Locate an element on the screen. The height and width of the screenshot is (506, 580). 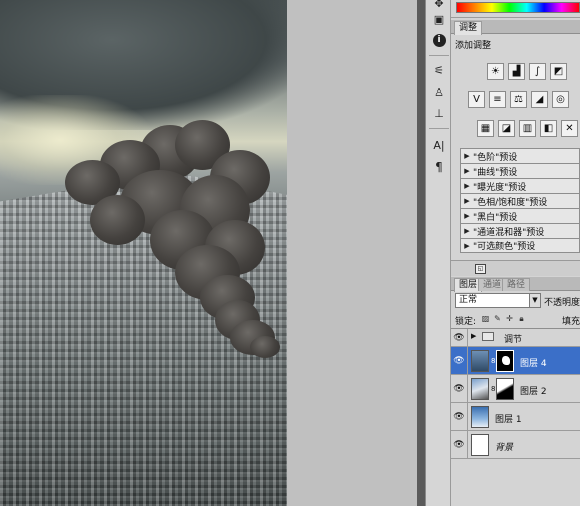
adjustments-tabbar: 调整 is located at coordinates (515, 27).